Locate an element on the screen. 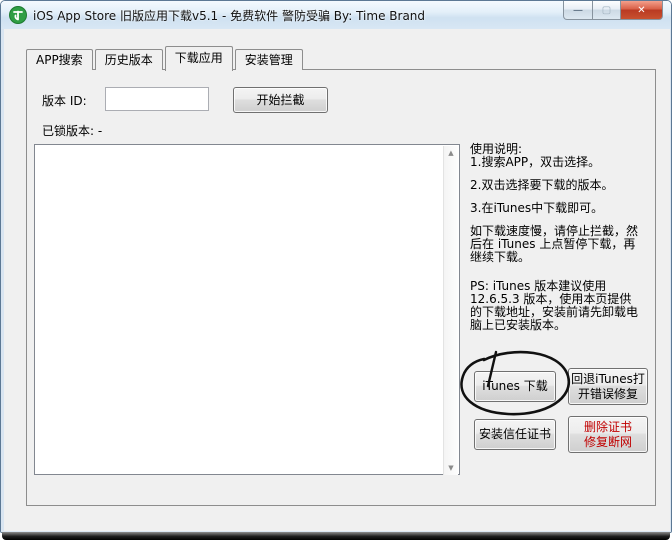 This screenshot has width=672, height=540. install-trust-cert-button: 安装信任证书 is located at coordinates (515, 434).